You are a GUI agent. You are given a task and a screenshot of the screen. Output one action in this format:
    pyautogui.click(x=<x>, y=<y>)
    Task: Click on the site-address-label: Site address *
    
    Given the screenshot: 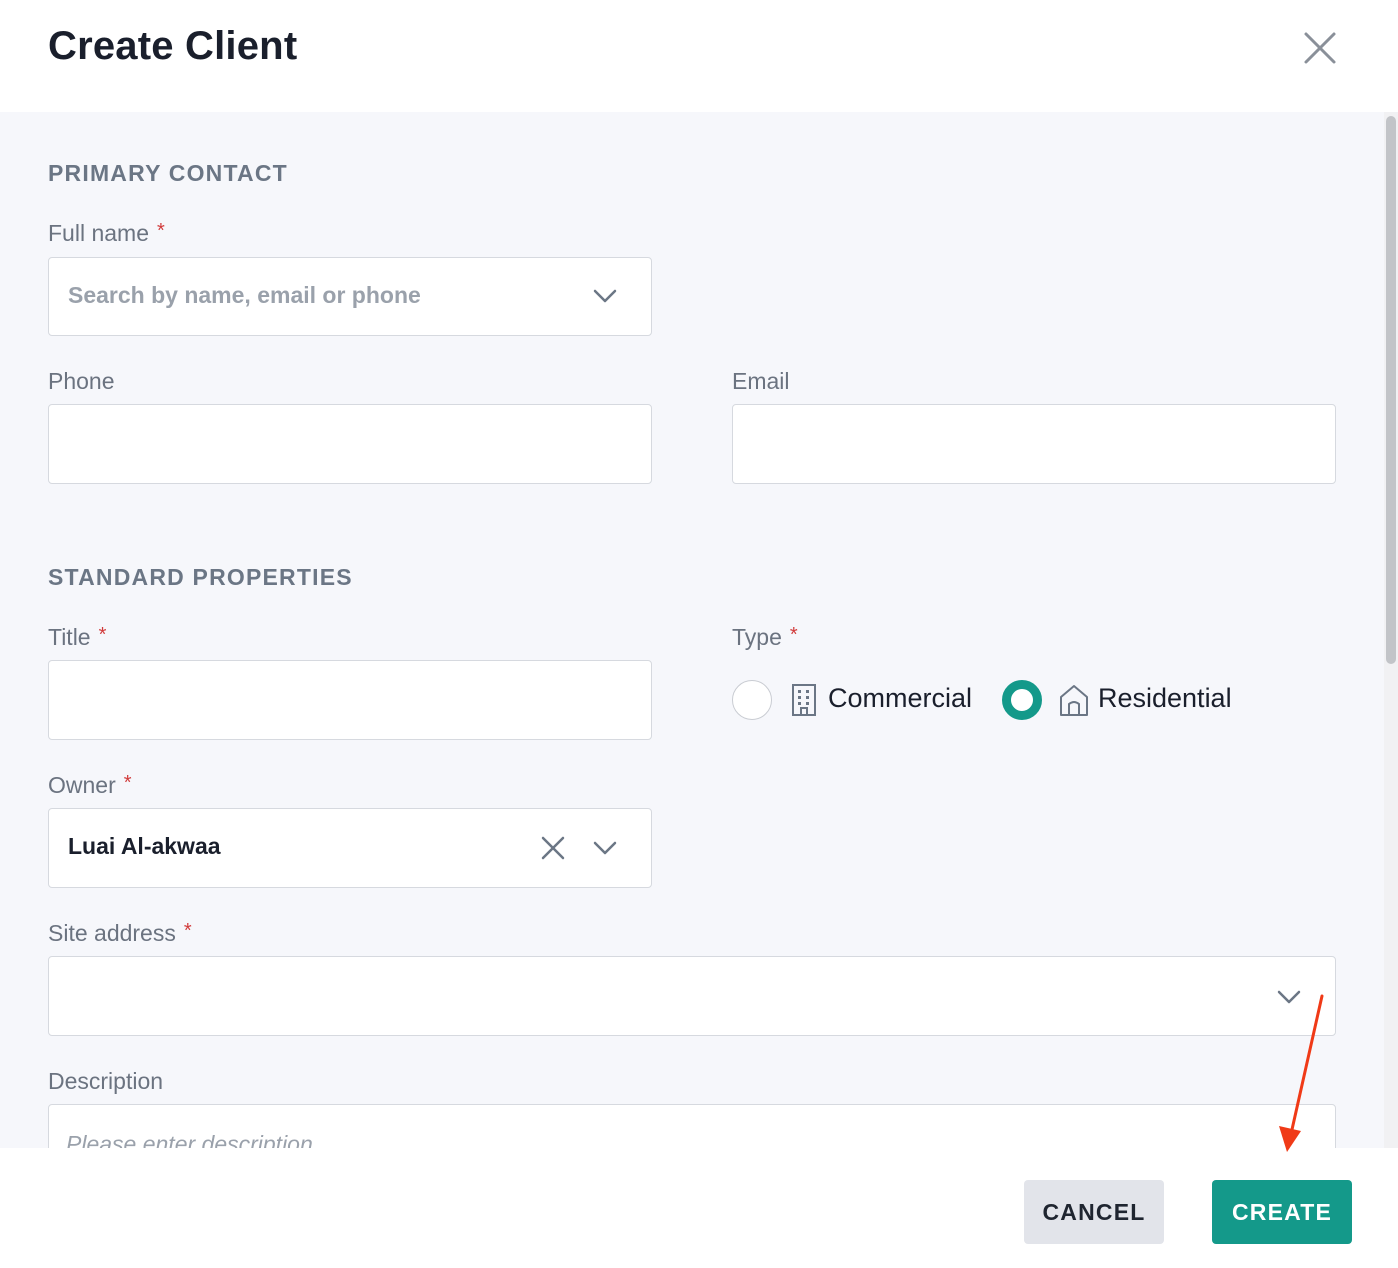 What is the action you would take?
    pyautogui.click(x=120, y=933)
    